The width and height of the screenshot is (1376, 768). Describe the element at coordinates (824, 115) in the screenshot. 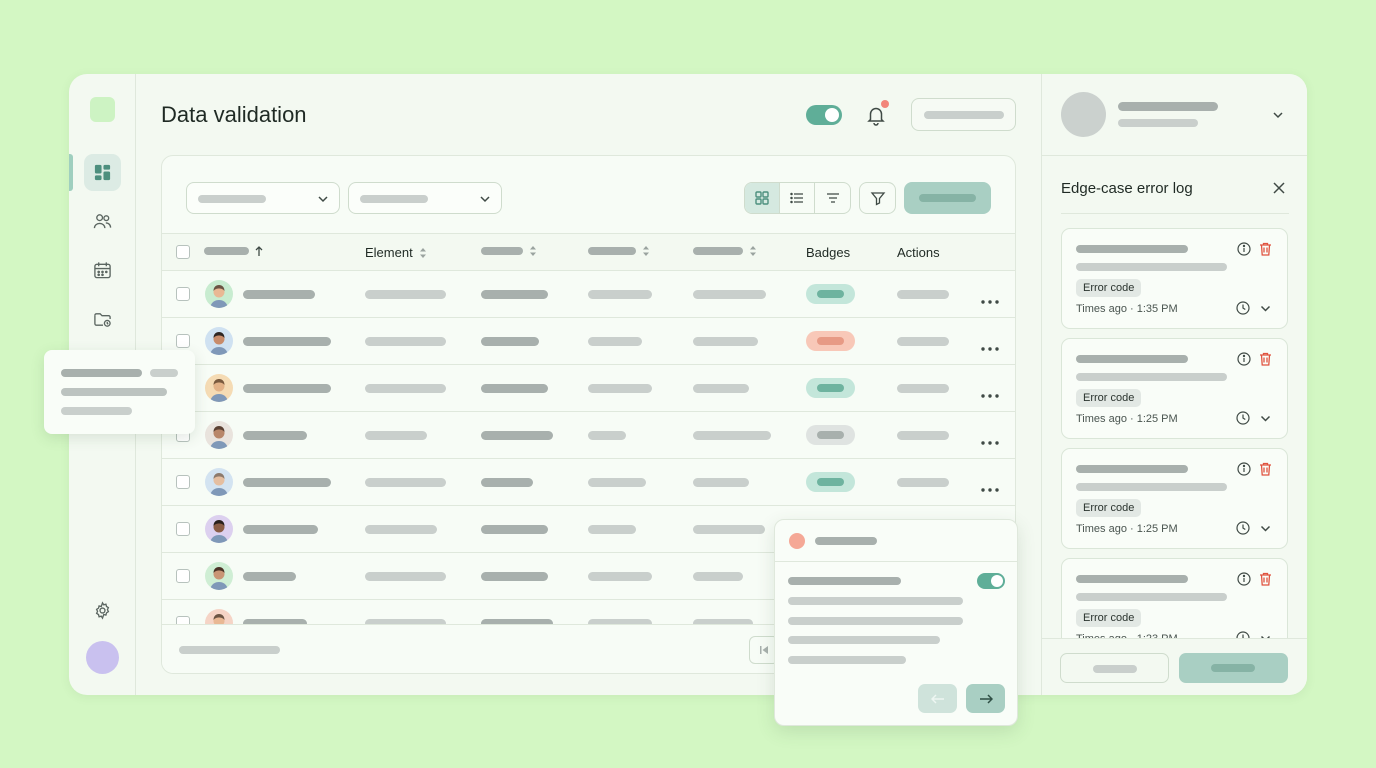

I see `header-toggle` at that location.